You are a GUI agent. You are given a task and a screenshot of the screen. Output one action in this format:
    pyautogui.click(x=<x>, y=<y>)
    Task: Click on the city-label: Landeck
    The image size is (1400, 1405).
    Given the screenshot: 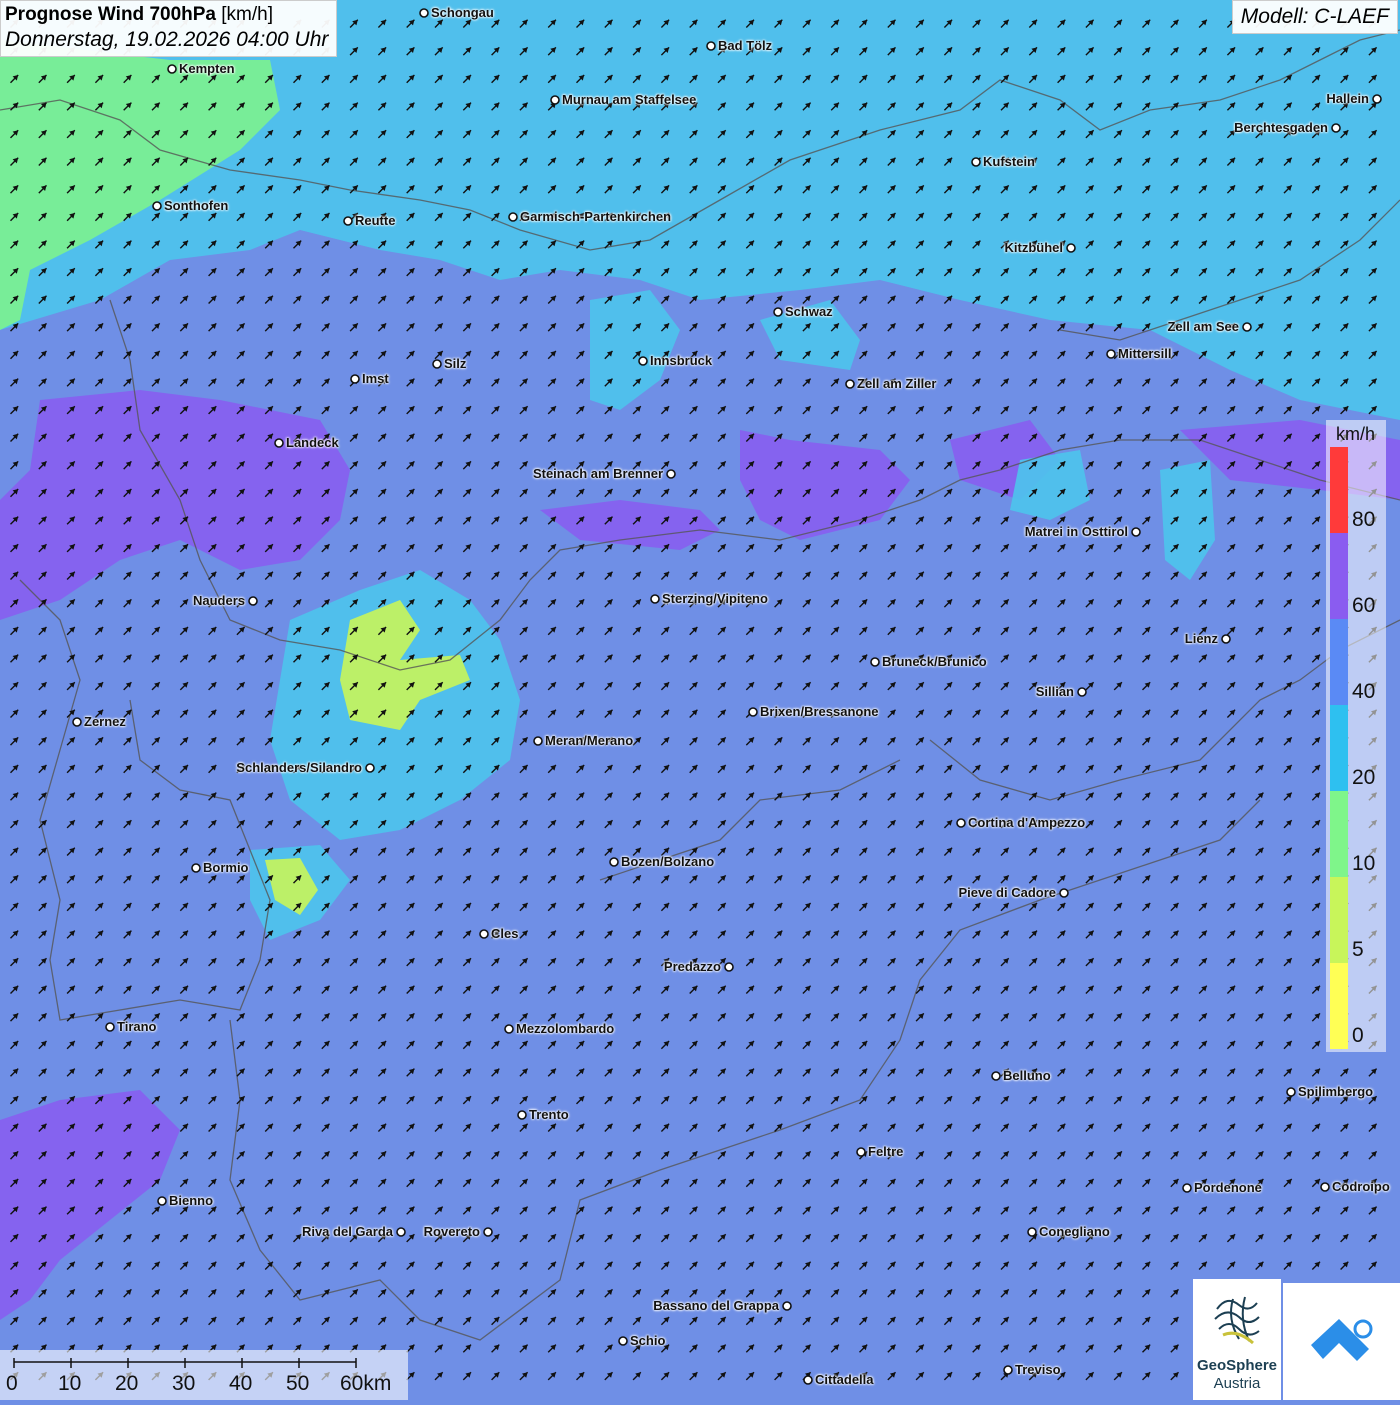 What is the action you would take?
    pyautogui.click(x=312, y=443)
    